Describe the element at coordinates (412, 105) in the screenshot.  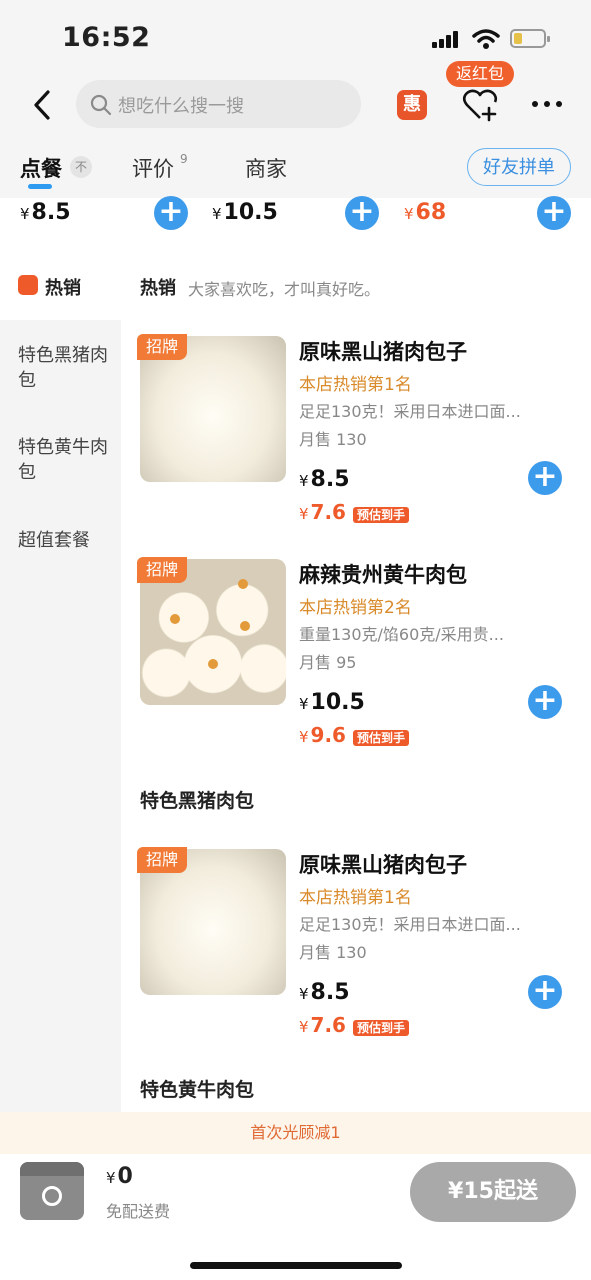
I see `discount-icon: 惠` at that location.